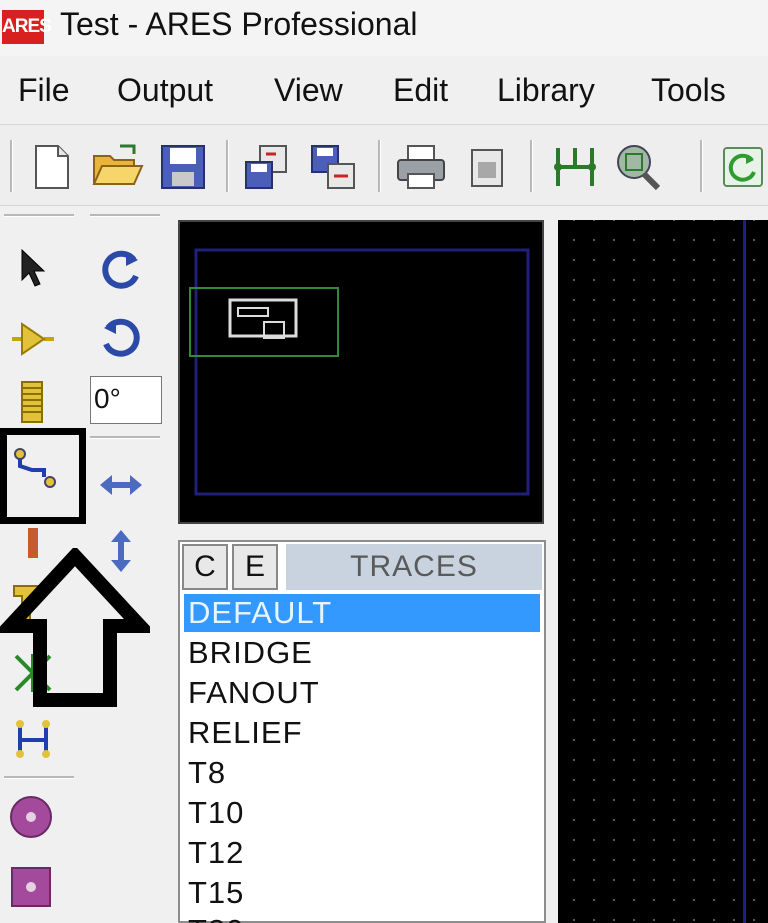  Describe the element at coordinates (27, 27) in the screenshot. I see `ares-logo-icon: ARES` at that location.